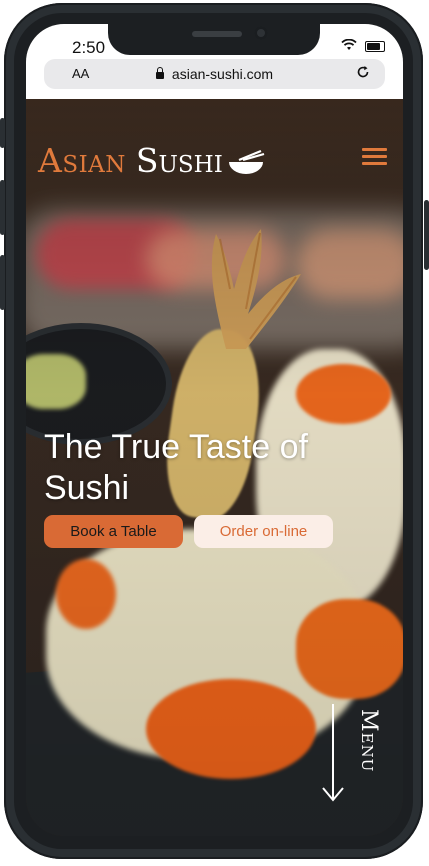  I want to click on book-table-button: Book a Table, so click(113, 531).